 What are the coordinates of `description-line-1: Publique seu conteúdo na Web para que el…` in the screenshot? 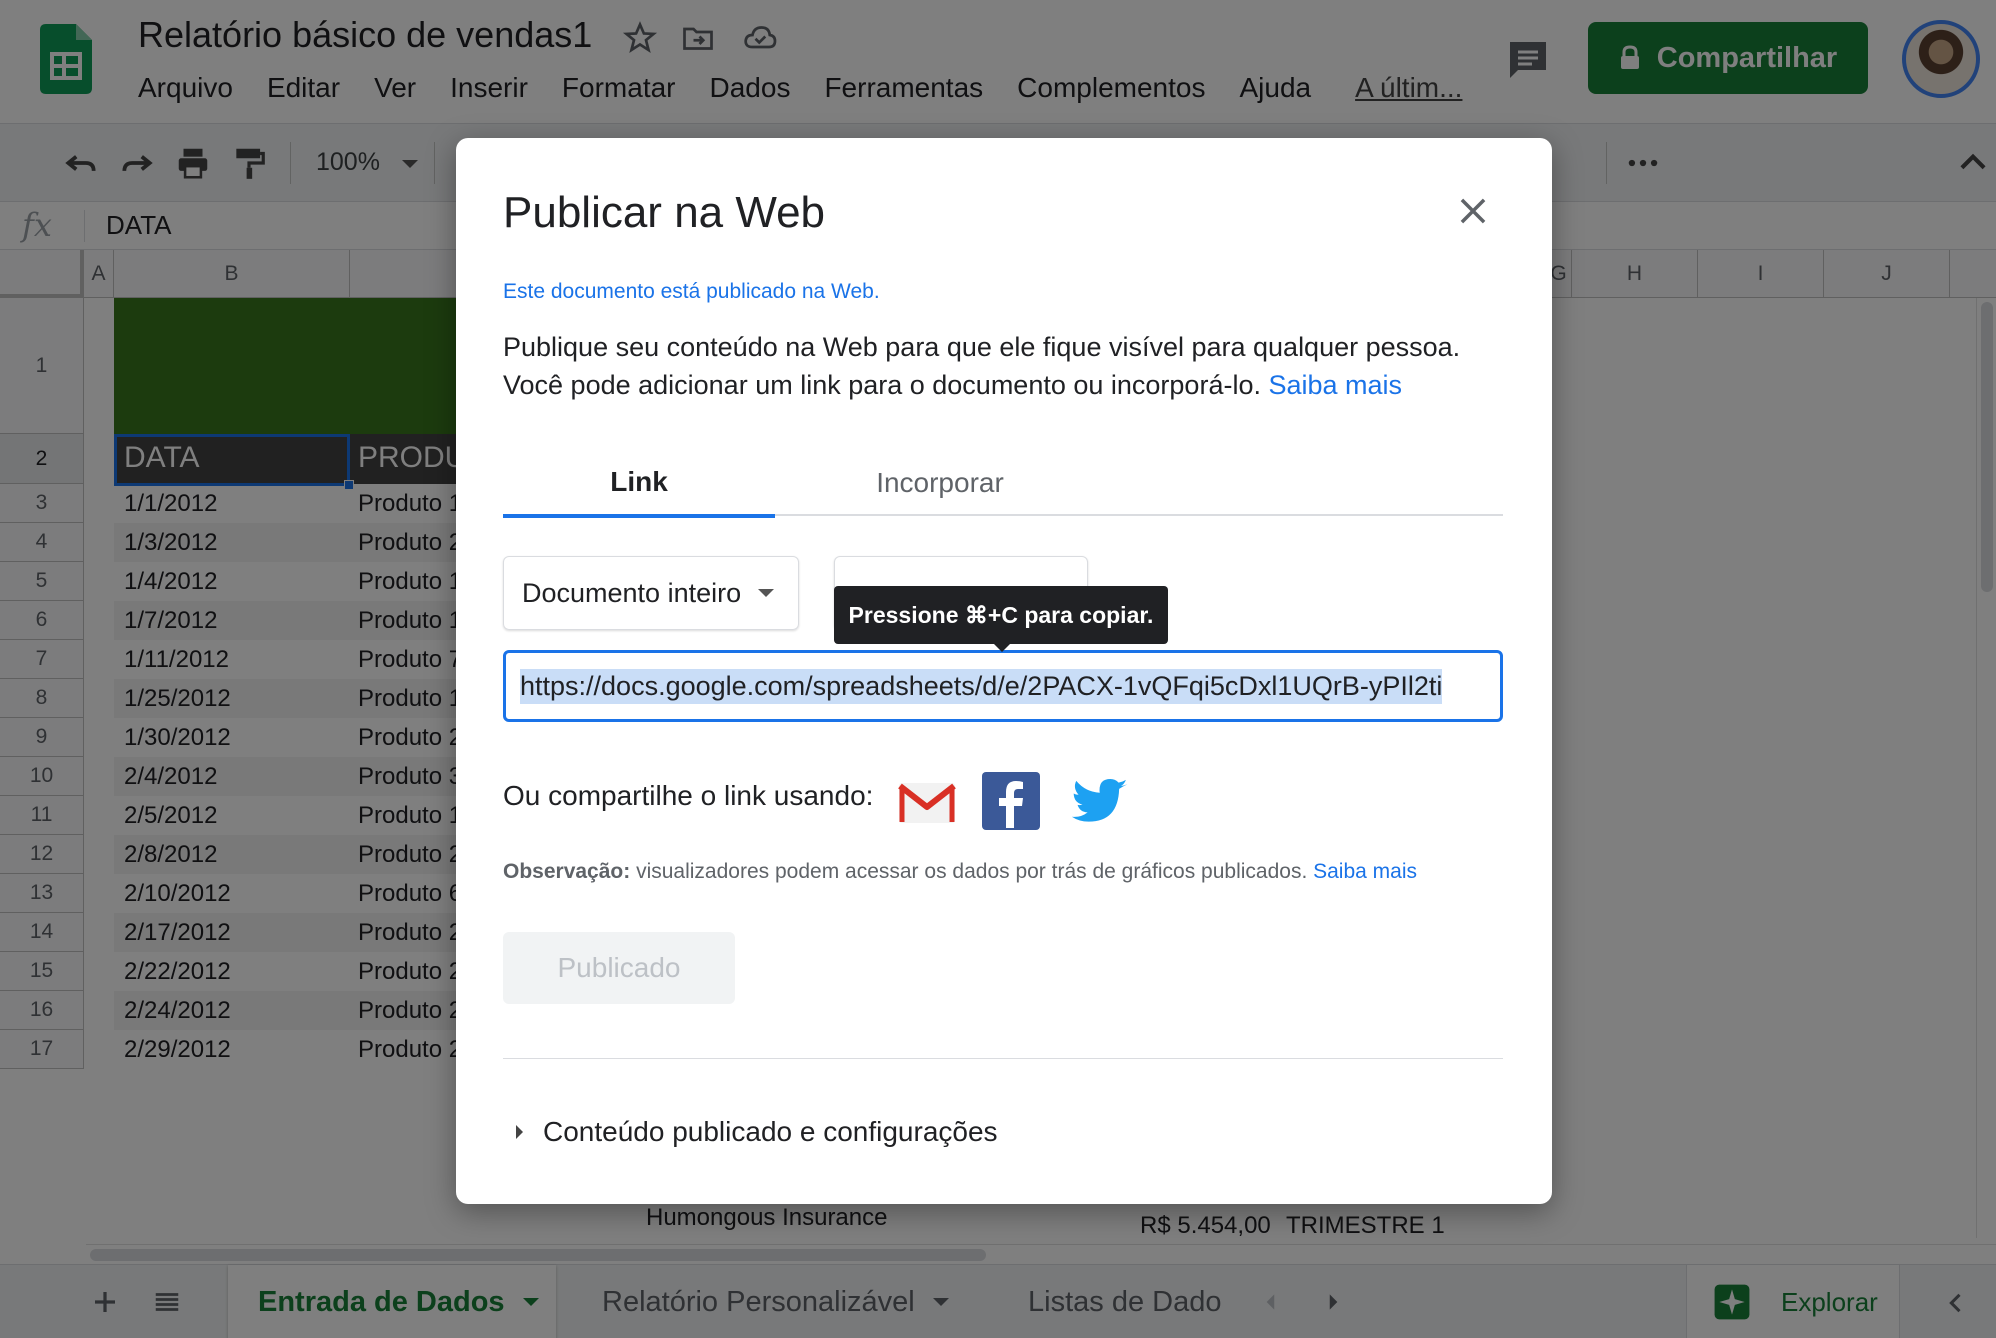 It's located at (982, 347).